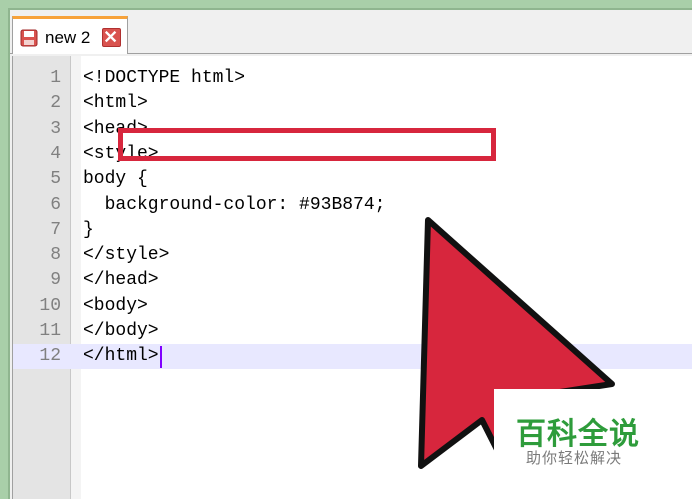 Image resolution: width=692 pixels, height=499 pixels. I want to click on close-tab-button, so click(111, 37).